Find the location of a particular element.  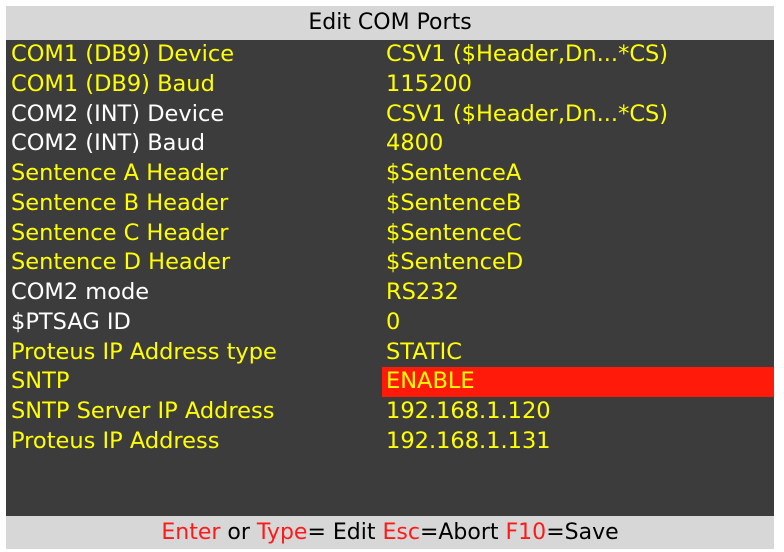

setting-row: $PTSAG ID 0 is located at coordinates (390, 323).